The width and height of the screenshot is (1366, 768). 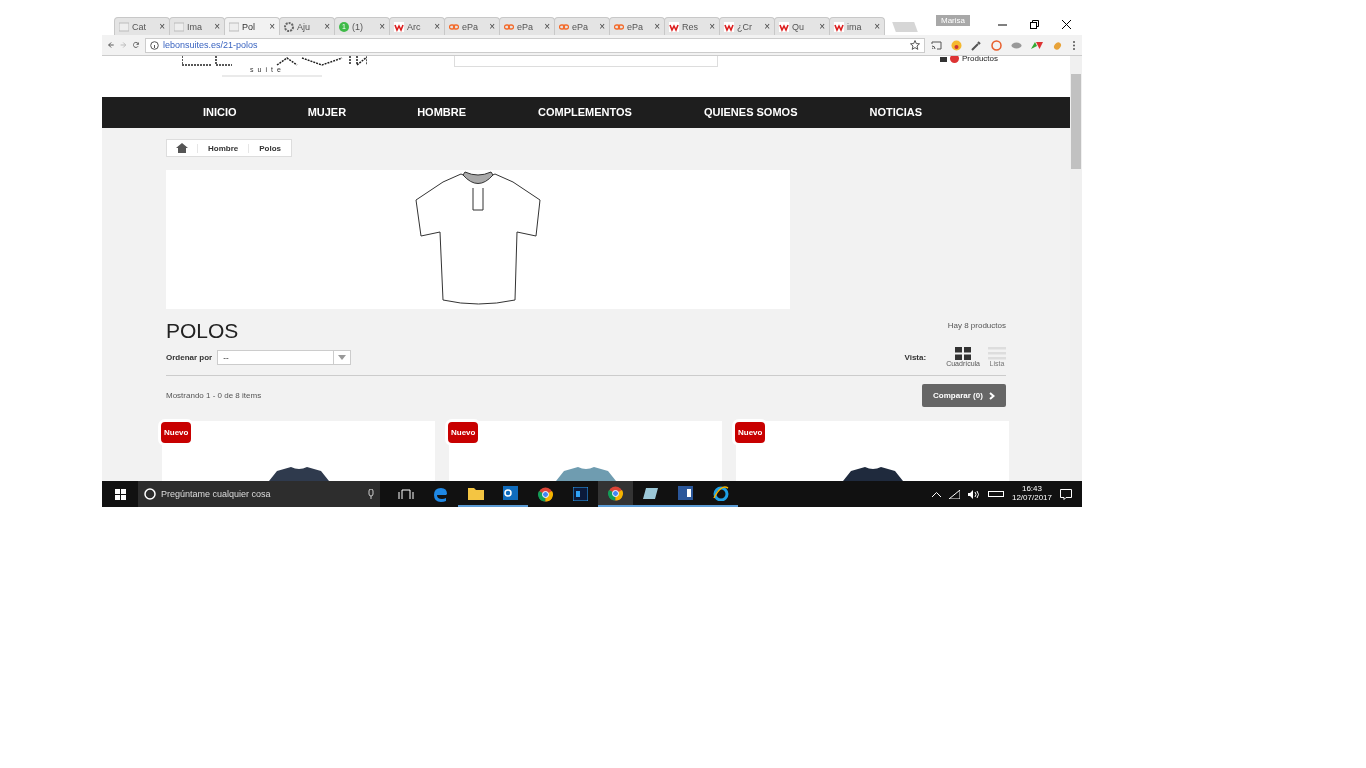 What do you see at coordinates (259, 494) in the screenshot?
I see `taskbar-search-field: Pregúntame cualquier cosa` at bounding box center [259, 494].